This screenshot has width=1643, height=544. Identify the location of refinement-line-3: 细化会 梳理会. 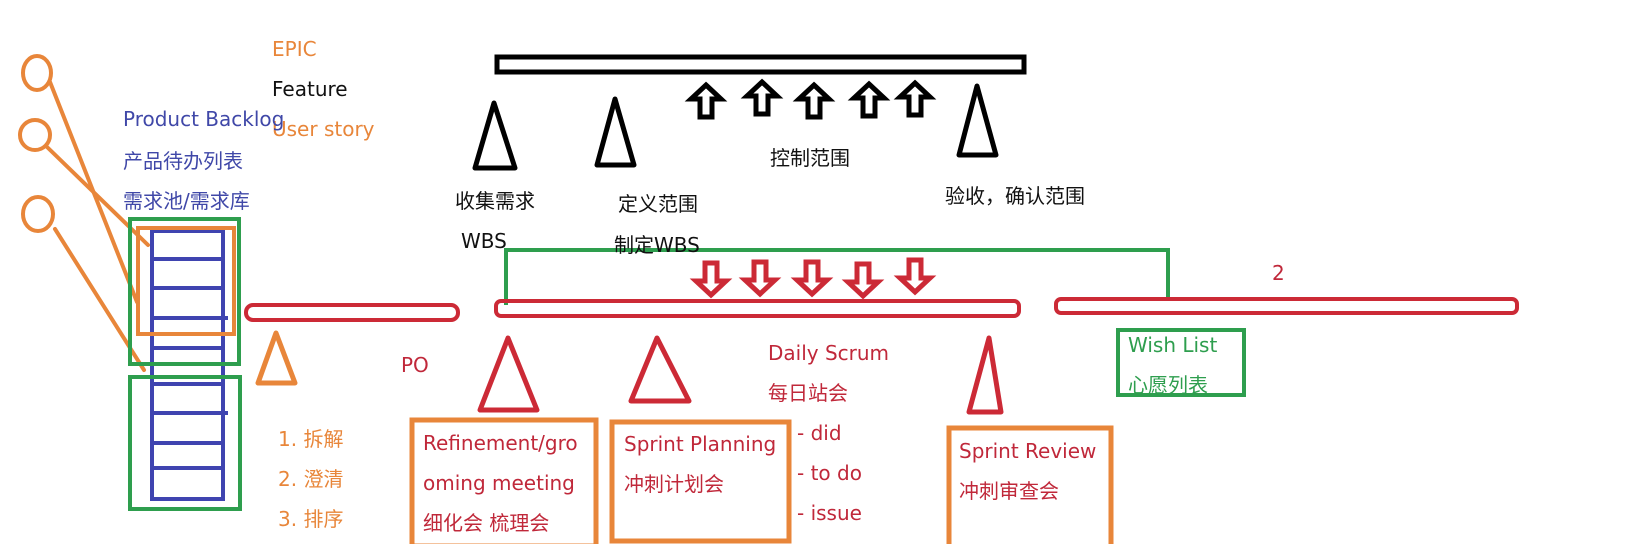
(486, 523).